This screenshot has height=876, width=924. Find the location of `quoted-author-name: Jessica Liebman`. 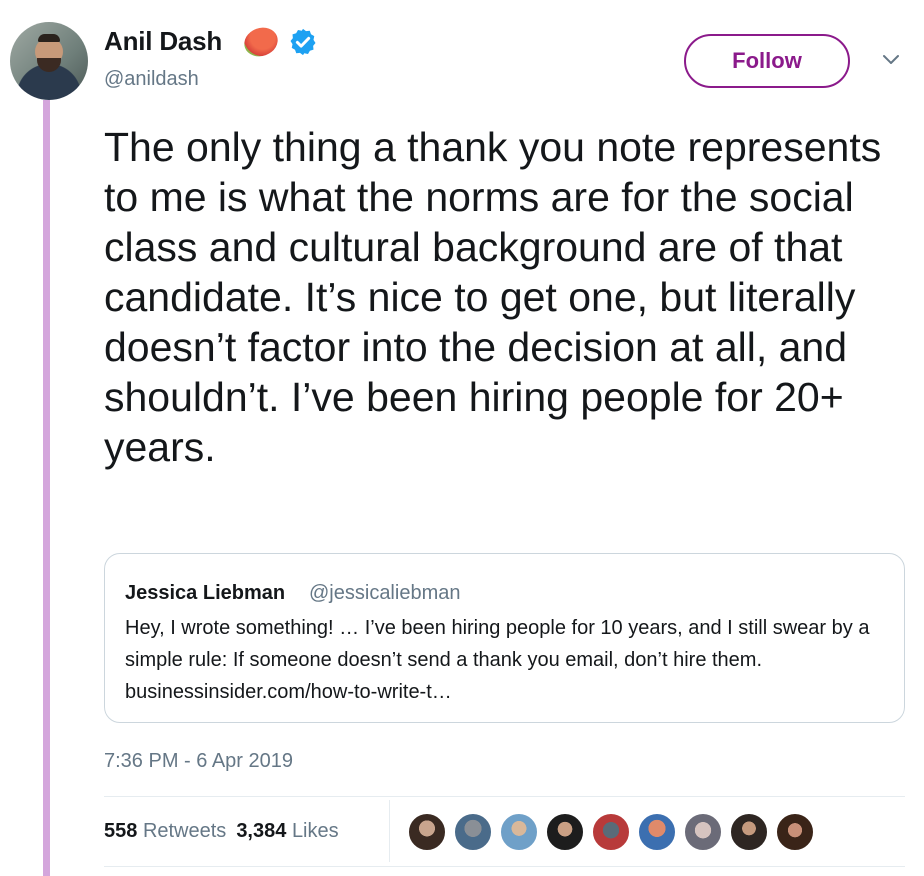

quoted-author-name: Jessica Liebman is located at coordinates (205, 593).